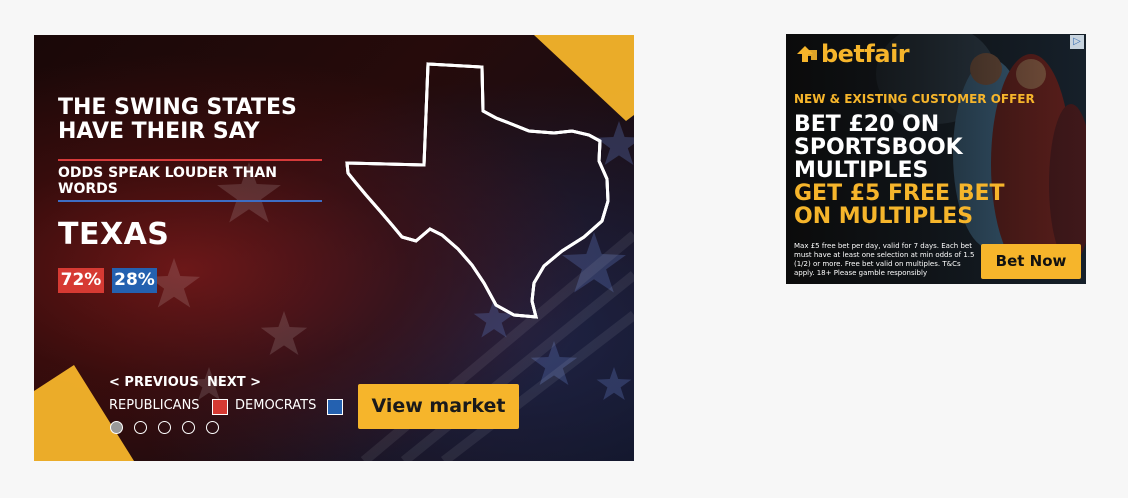  Describe the element at coordinates (177, 107) in the screenshot. I see `headline-line: THE SWING STATES` at that location.